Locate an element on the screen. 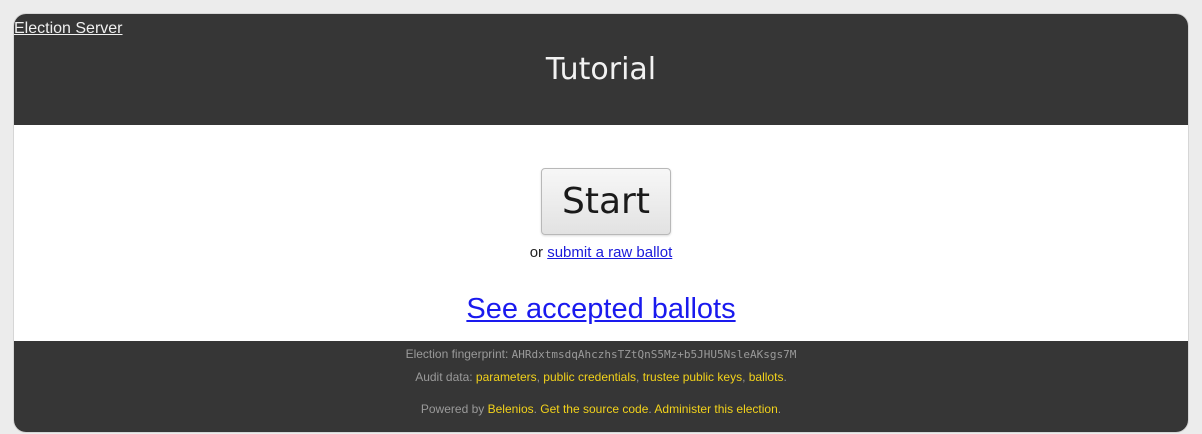 The width and height of the screenshot is (1202, 434). public-credentials-link: public credentials is located at coordinates (589, 377).